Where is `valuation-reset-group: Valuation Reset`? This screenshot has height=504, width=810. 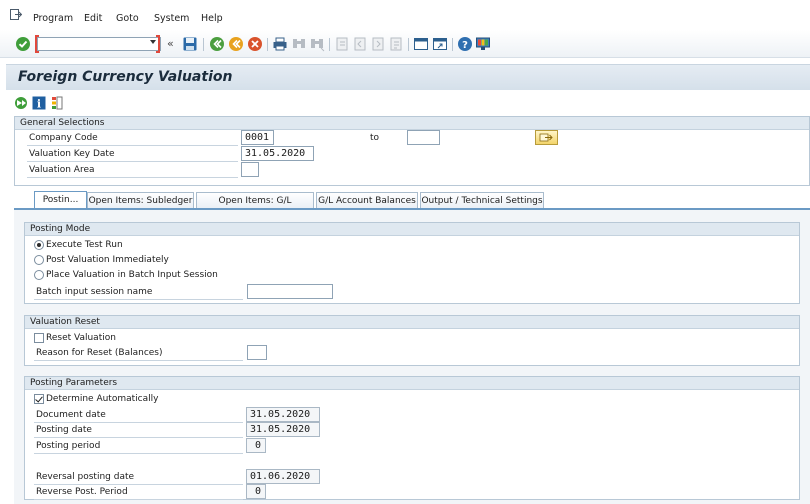
valuation-reset-group: Valuation Reset is located at coordinates (412, 340).